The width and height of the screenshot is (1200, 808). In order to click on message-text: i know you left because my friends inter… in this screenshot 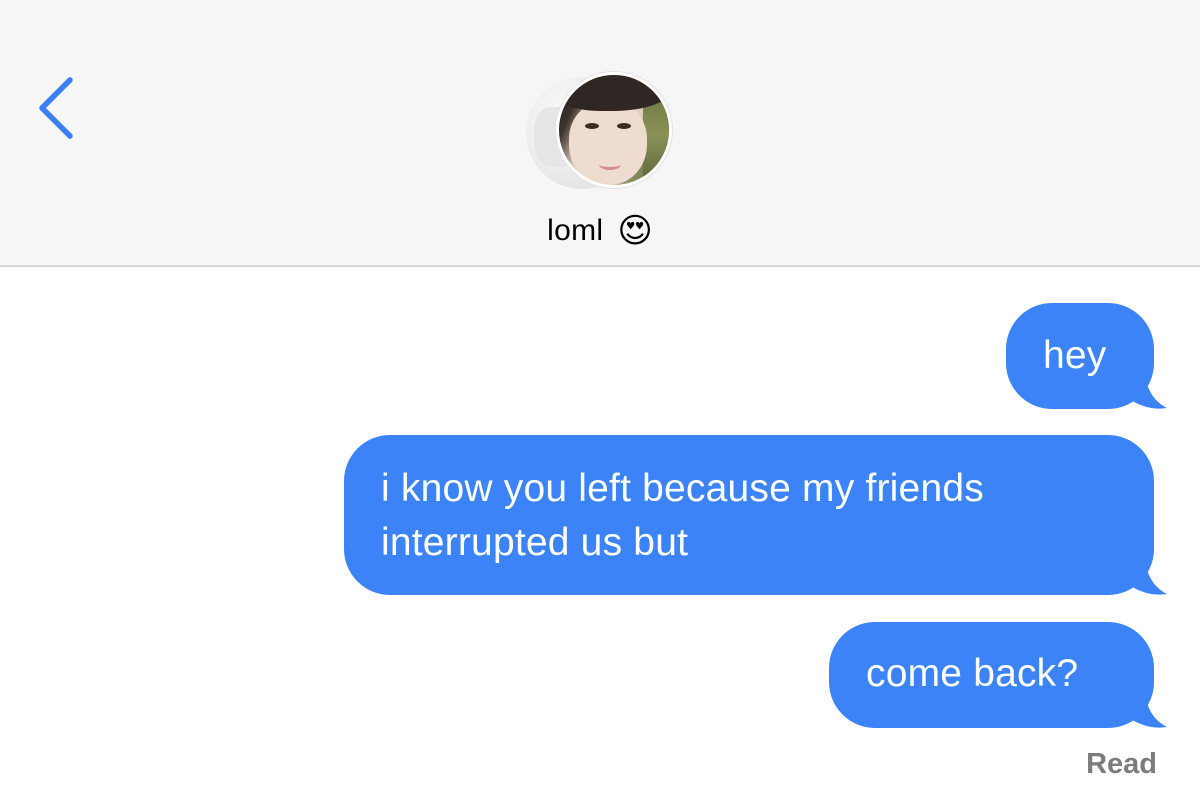, I will do `click(682, 515)`.